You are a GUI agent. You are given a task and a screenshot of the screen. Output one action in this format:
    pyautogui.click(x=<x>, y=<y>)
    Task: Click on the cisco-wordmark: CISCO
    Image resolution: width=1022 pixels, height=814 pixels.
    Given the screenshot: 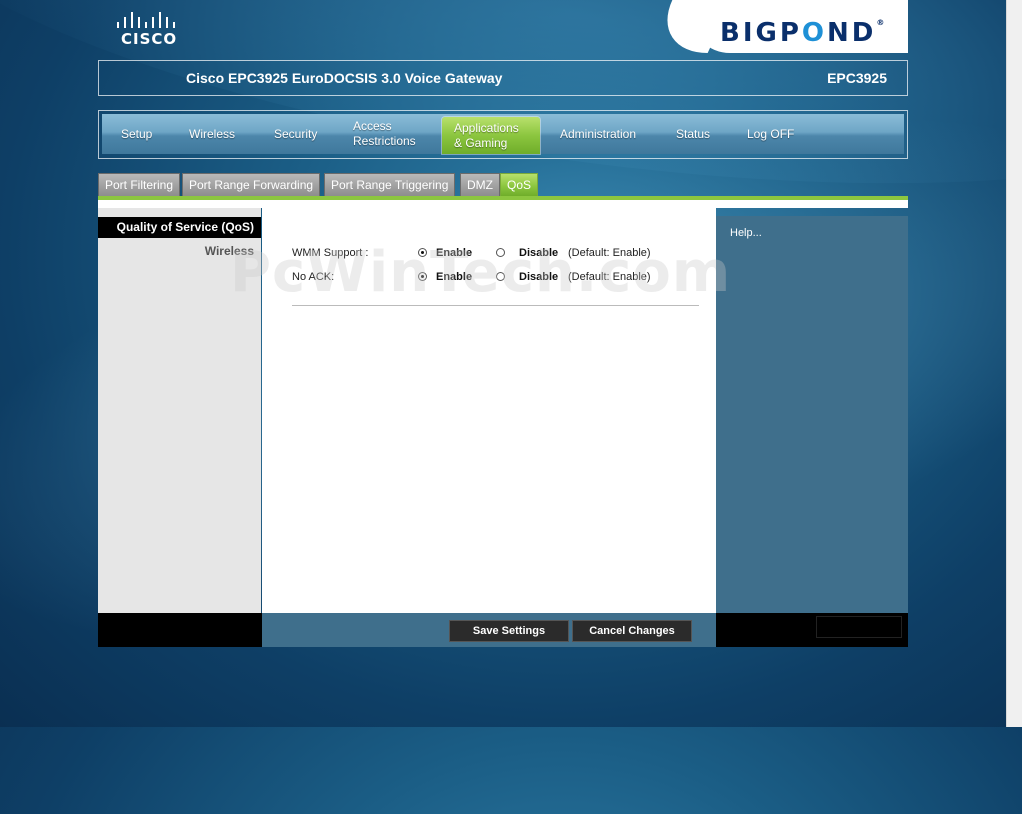 What is the action you would take?
    pyautogui.click(x=149, y=39)
    